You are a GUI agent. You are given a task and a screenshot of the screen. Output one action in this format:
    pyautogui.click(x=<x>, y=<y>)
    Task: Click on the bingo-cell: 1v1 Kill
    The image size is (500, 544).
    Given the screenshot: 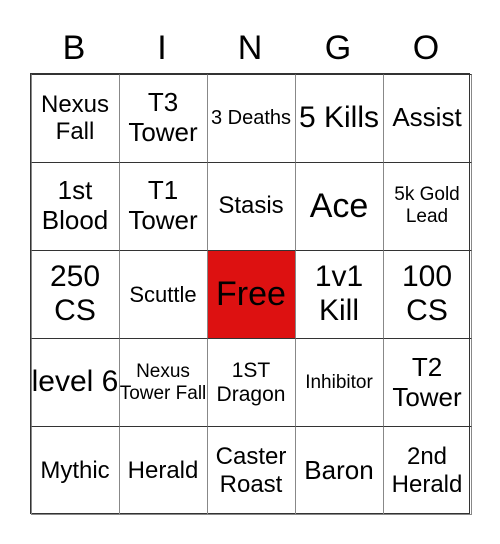 What is the action you would take?
    pyautogui.click(x=339, y=294)
    